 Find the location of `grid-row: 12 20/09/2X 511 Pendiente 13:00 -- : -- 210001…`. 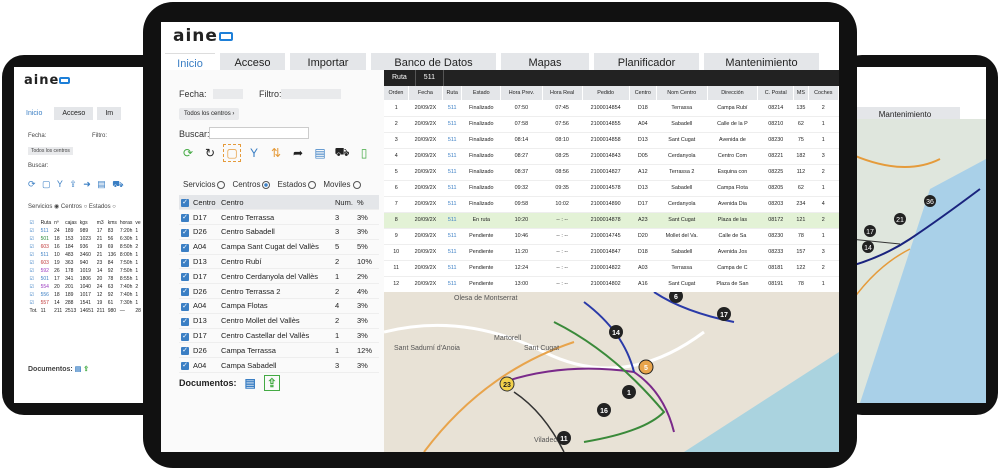

grid-row: 12 20/09/2X 511 Pendiente 13:00 -- : -- 210001… is located at coordinates (611, 284).